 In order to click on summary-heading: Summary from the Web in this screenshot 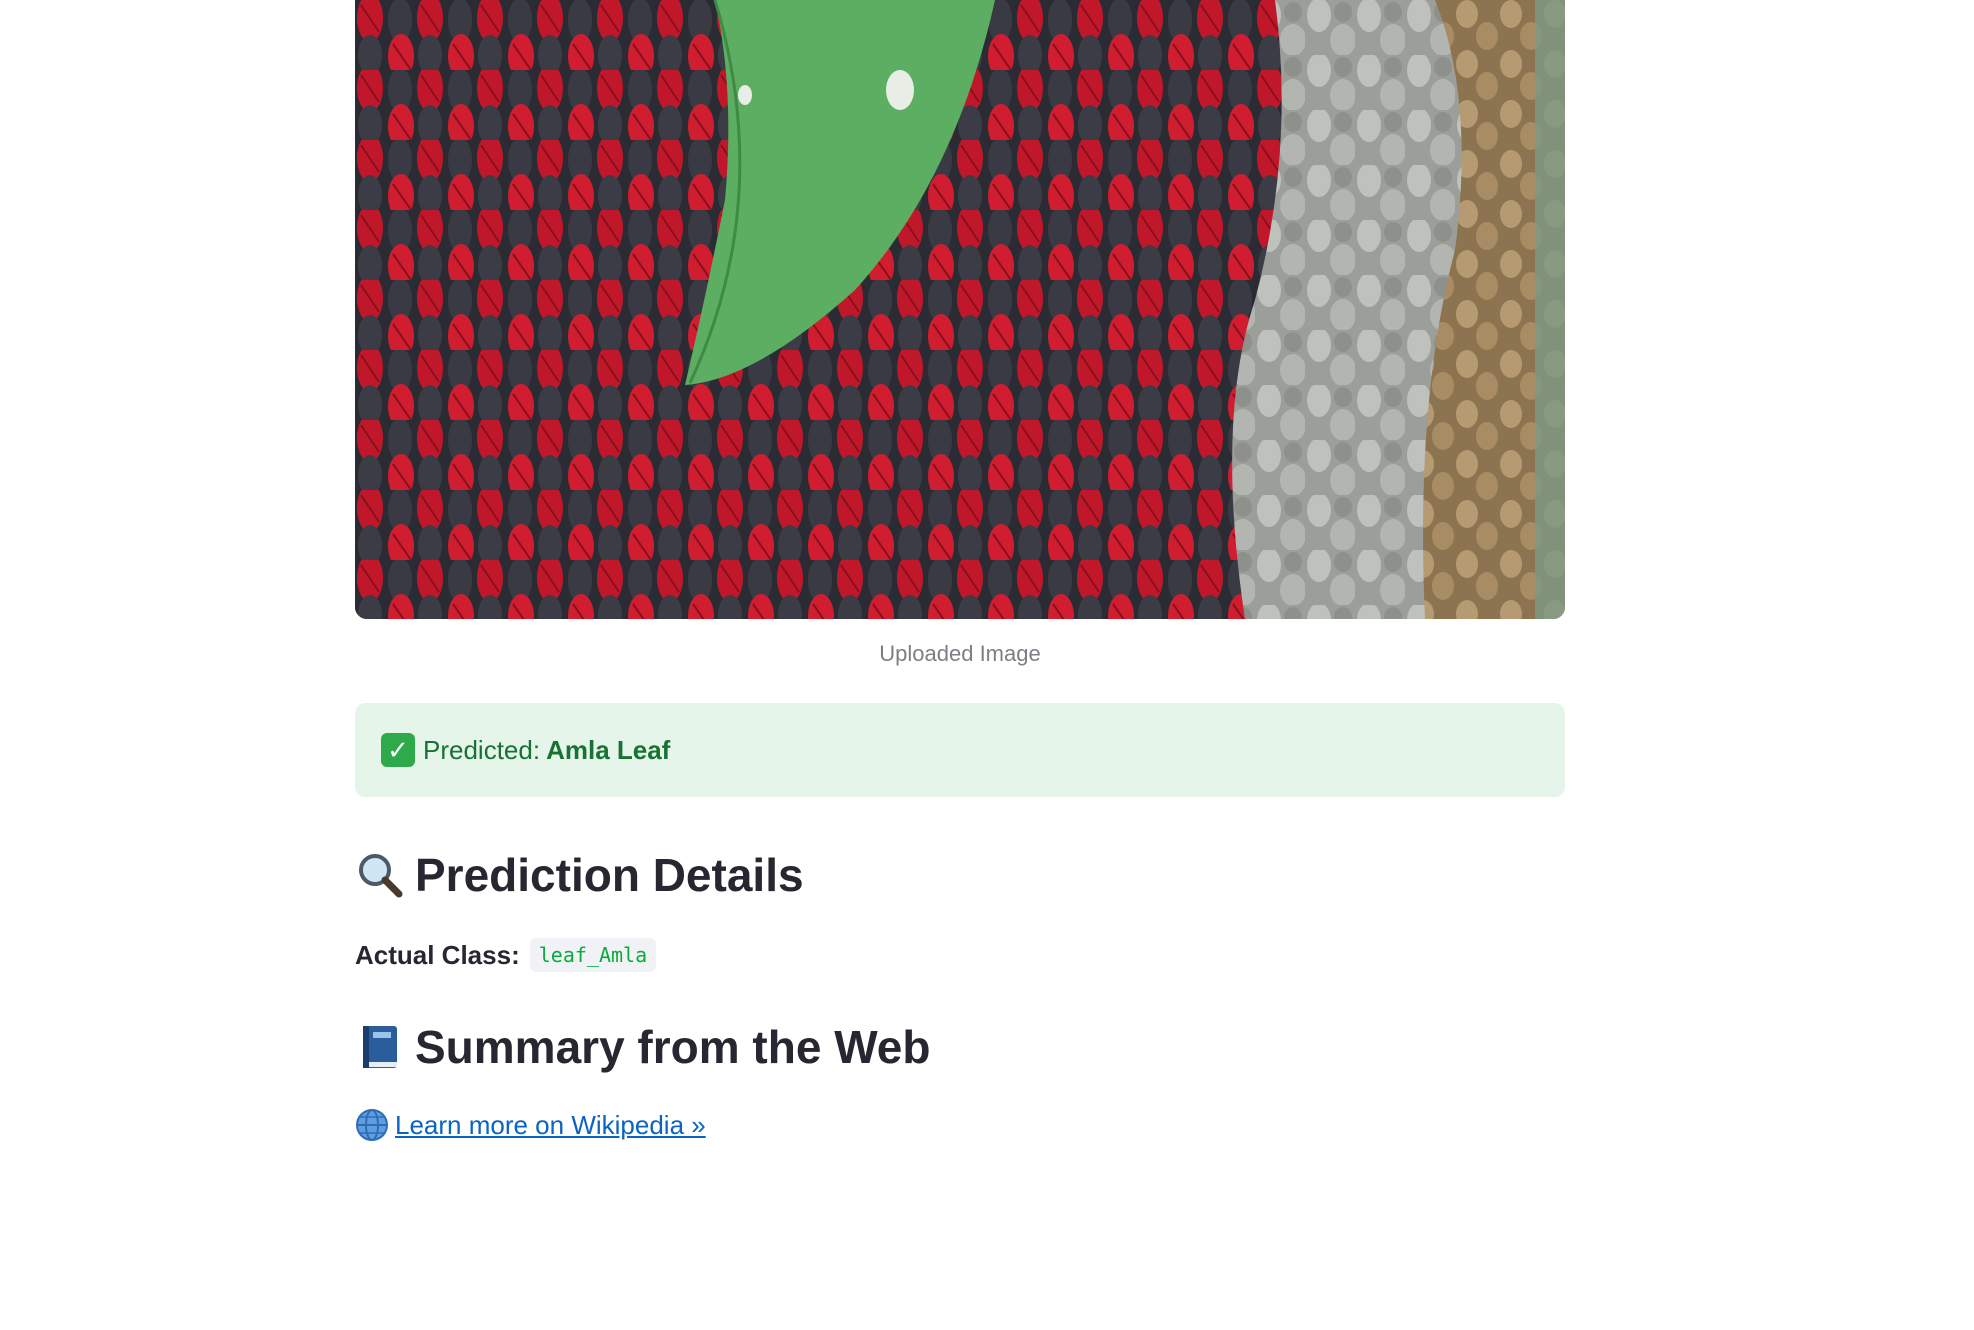, I will do `click(960, 1047)`.